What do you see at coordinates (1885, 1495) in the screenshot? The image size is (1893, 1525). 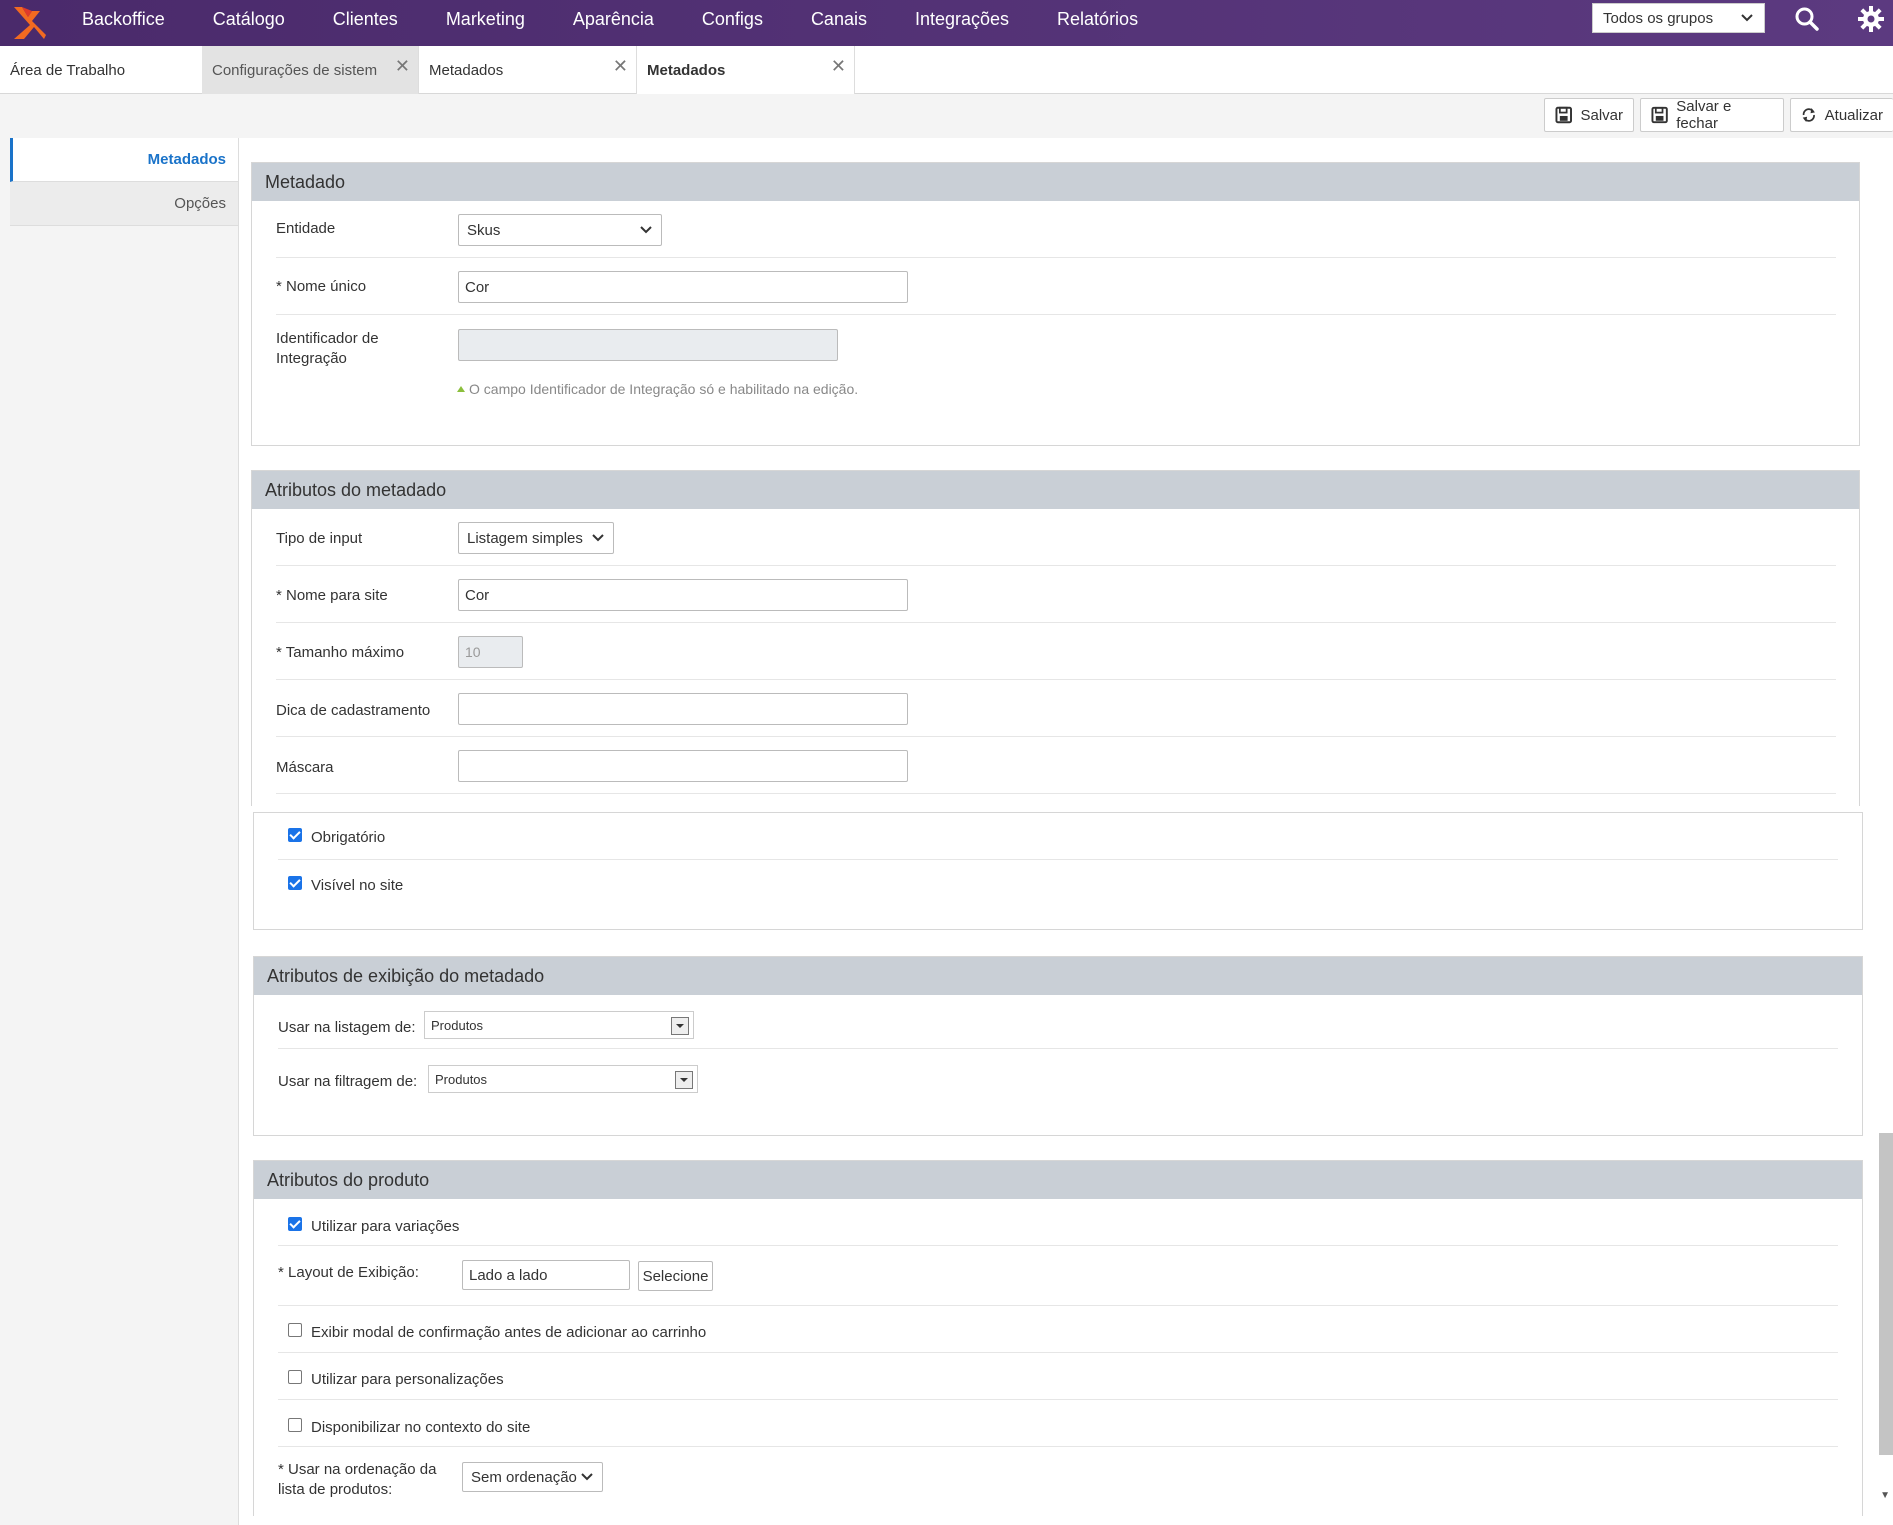 I see `scroll-down-icon: ▼` at bounding box center [1885, 1495].